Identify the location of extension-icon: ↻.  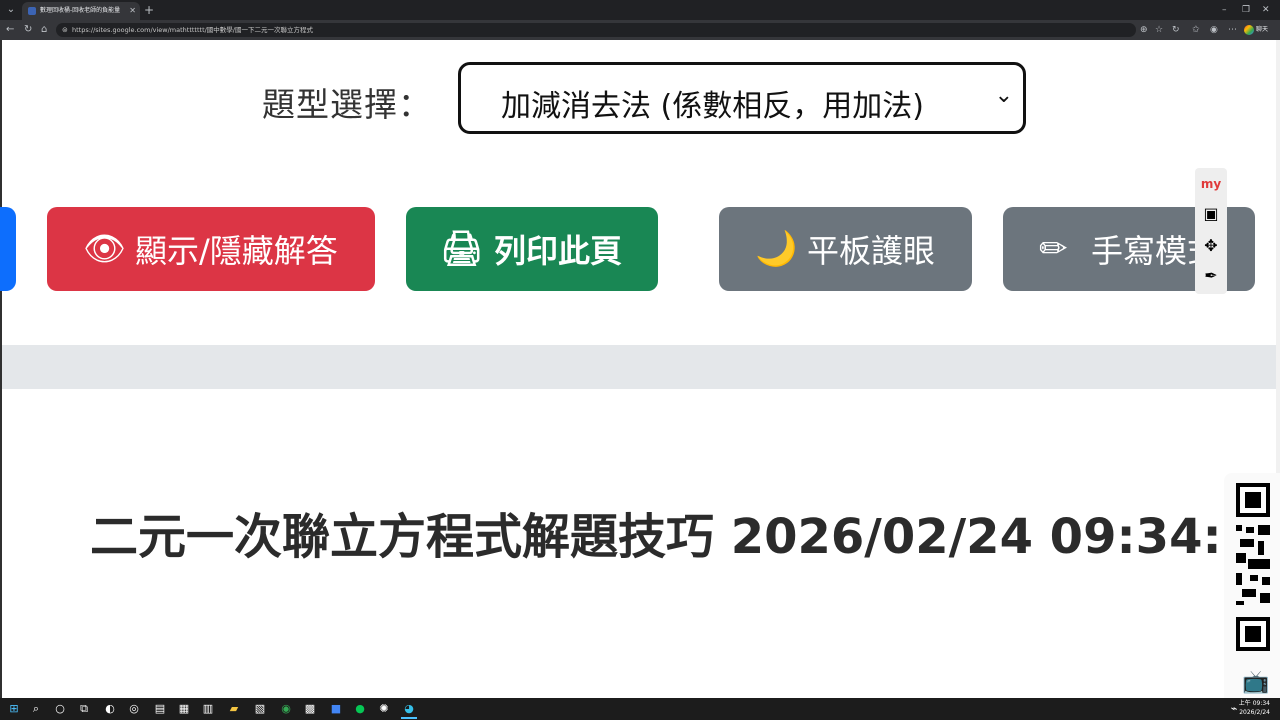
(1176, 30).